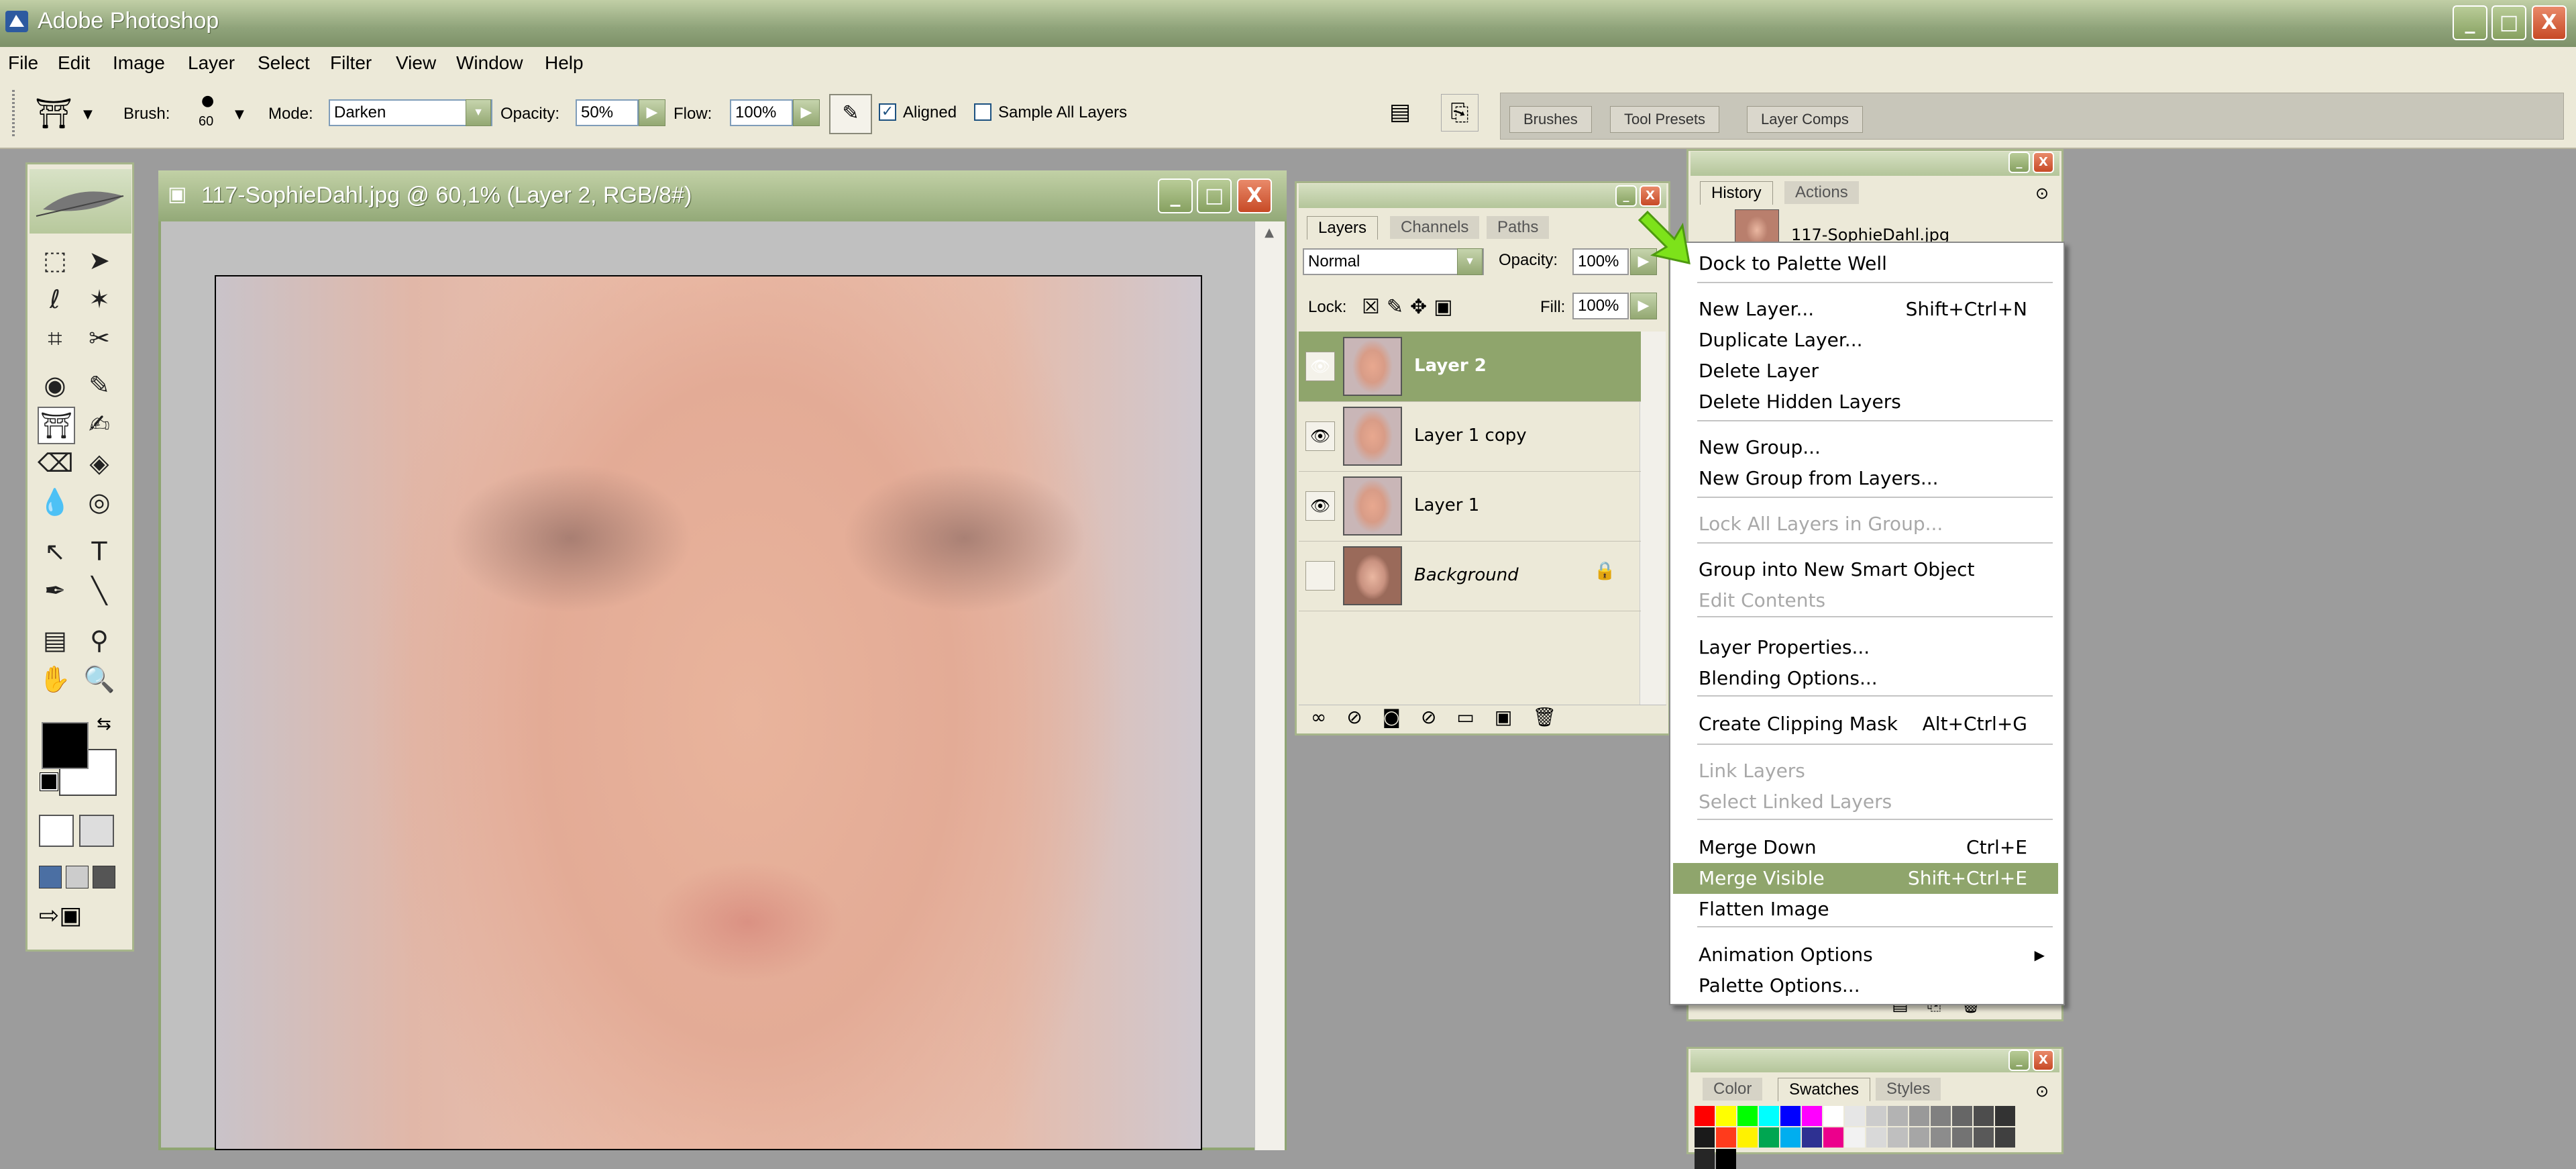  Describe the element at coordinates (489, 63) in the screenshot. I see `menu-window: Window` at that location.